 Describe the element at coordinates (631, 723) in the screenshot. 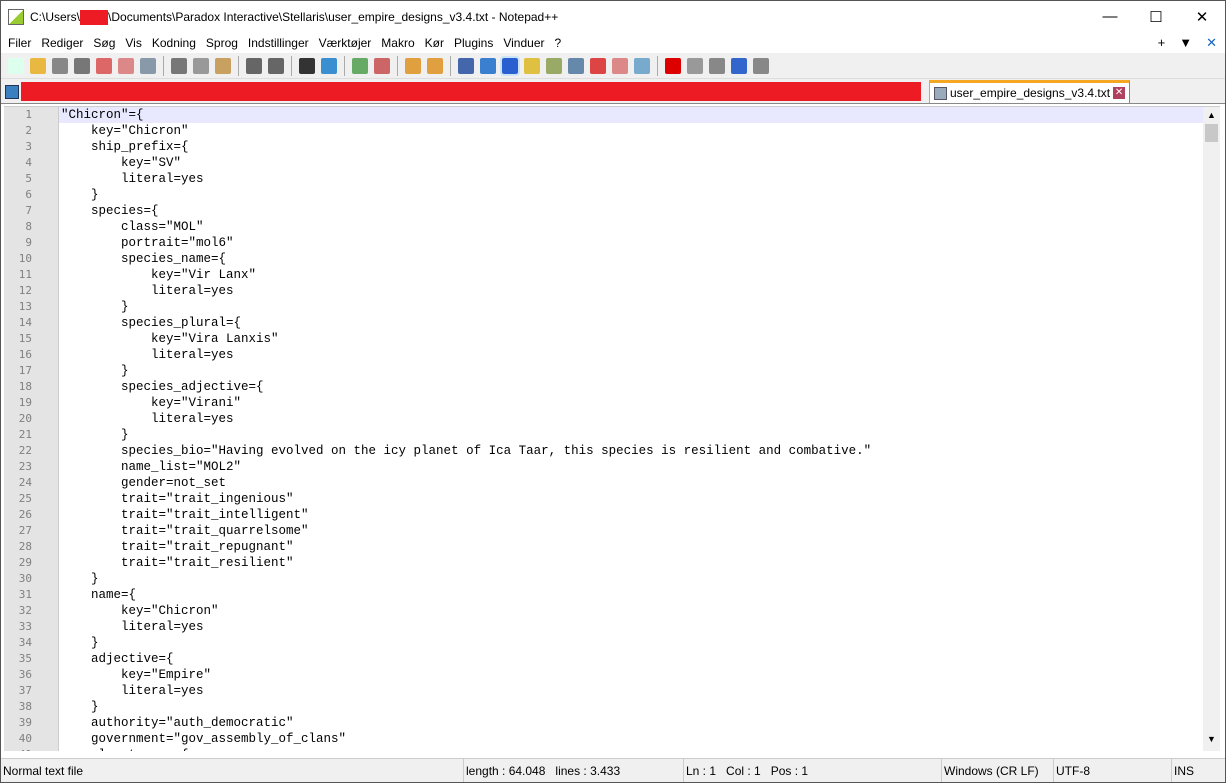

I see `code-line: authority="auth_democratic"` at that location.